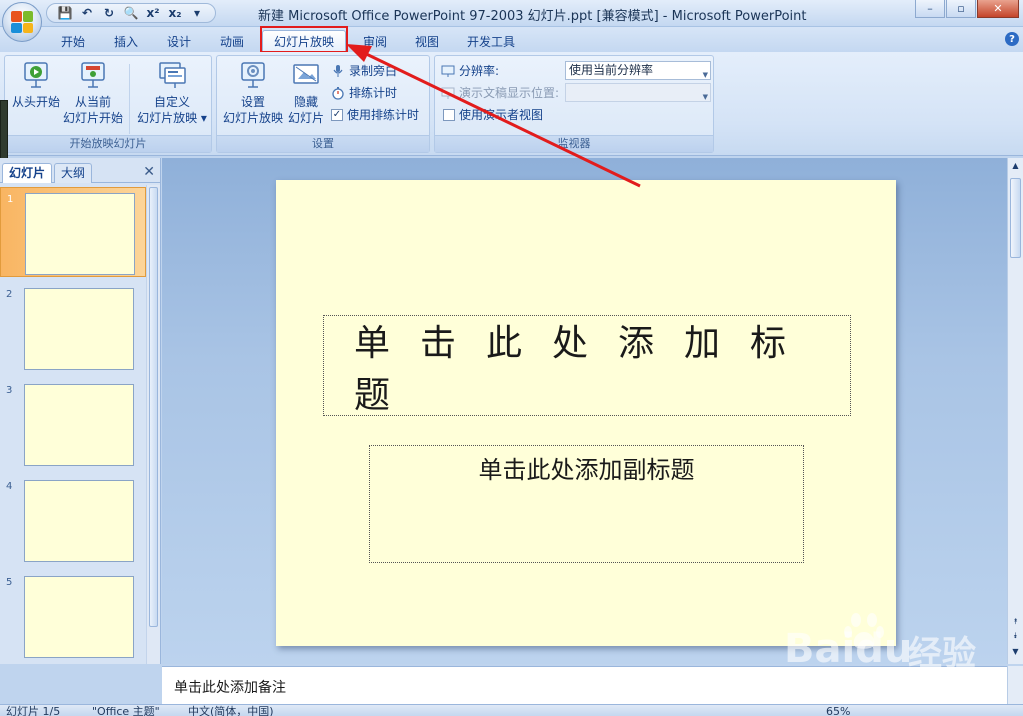 Image resolution: width=1023 pixels, height=716 pixels. I want to click on rehearse-timings-label: 排练计时, so click(373, 93).